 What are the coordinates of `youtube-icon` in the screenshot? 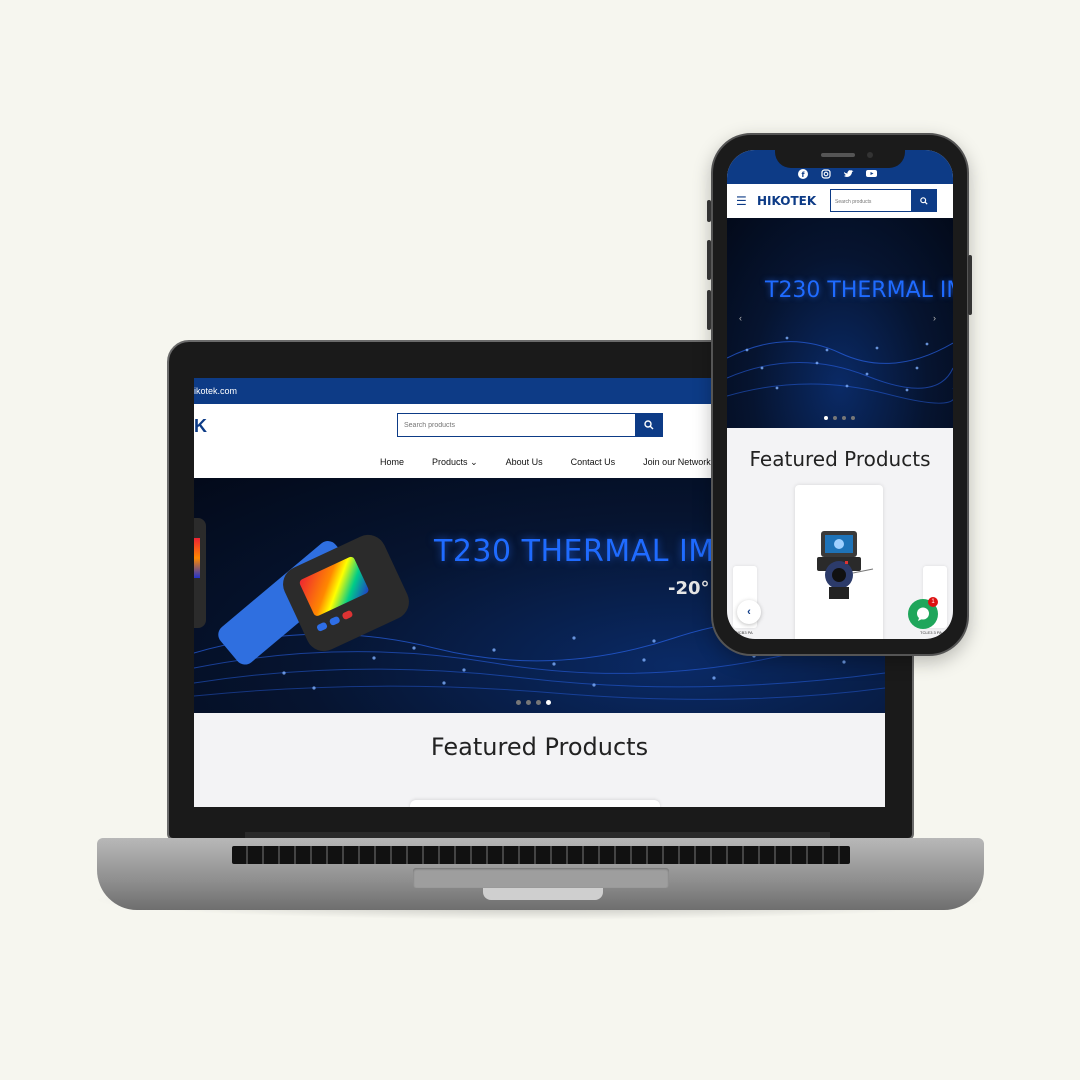 It's located at (871, 173).